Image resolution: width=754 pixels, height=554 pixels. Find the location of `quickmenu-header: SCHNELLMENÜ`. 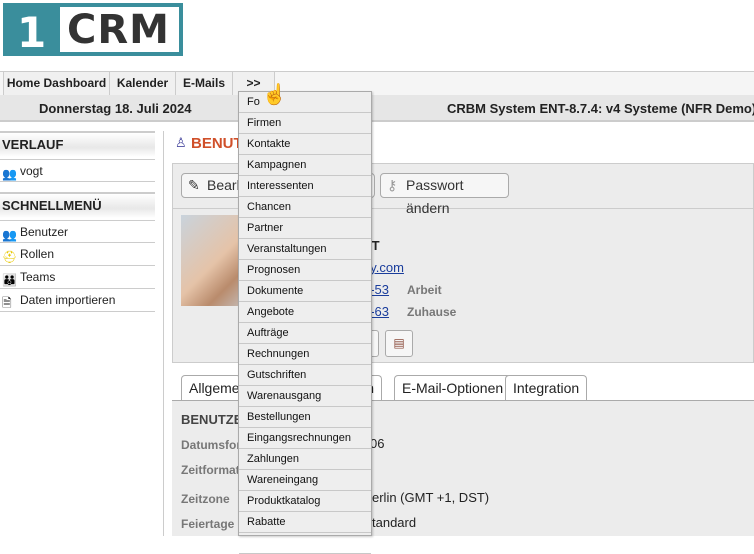

quickmenu-header: SCHNELLMENÜ is located at coordinates (77, 205).